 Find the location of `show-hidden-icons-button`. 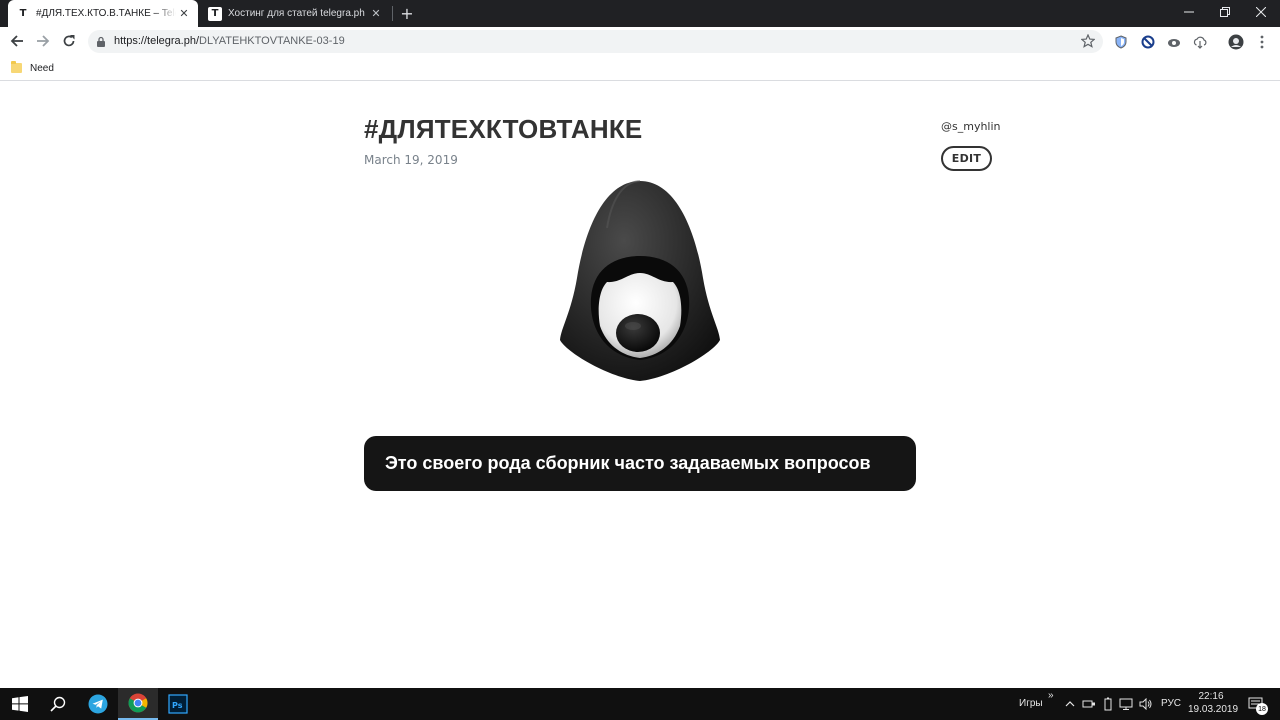

show-hidden-icons-button is located at coordinates (1070, 704).